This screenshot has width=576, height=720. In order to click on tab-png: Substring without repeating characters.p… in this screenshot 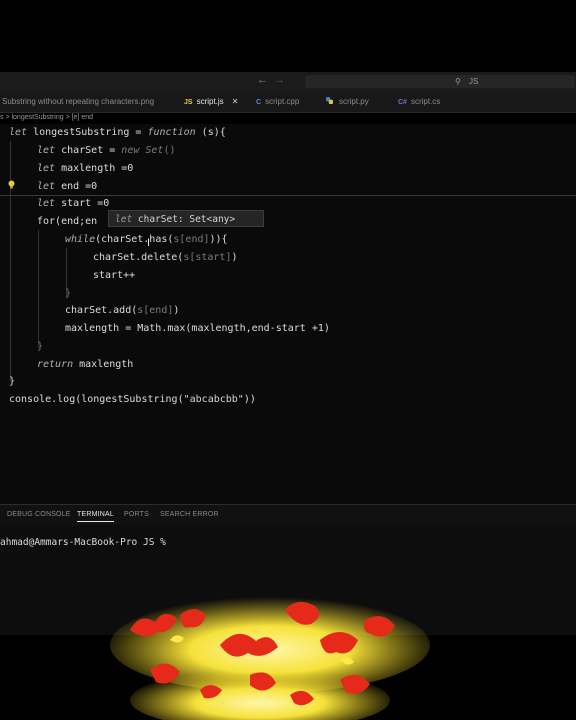, I will do `click(78, 102)`.